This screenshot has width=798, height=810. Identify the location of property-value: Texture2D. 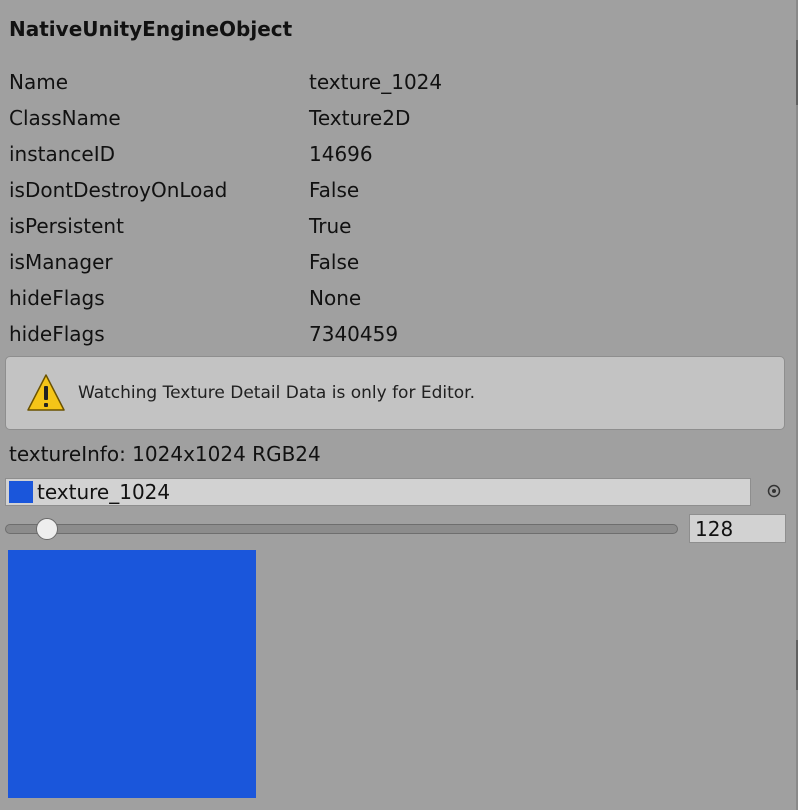
(360, 118).